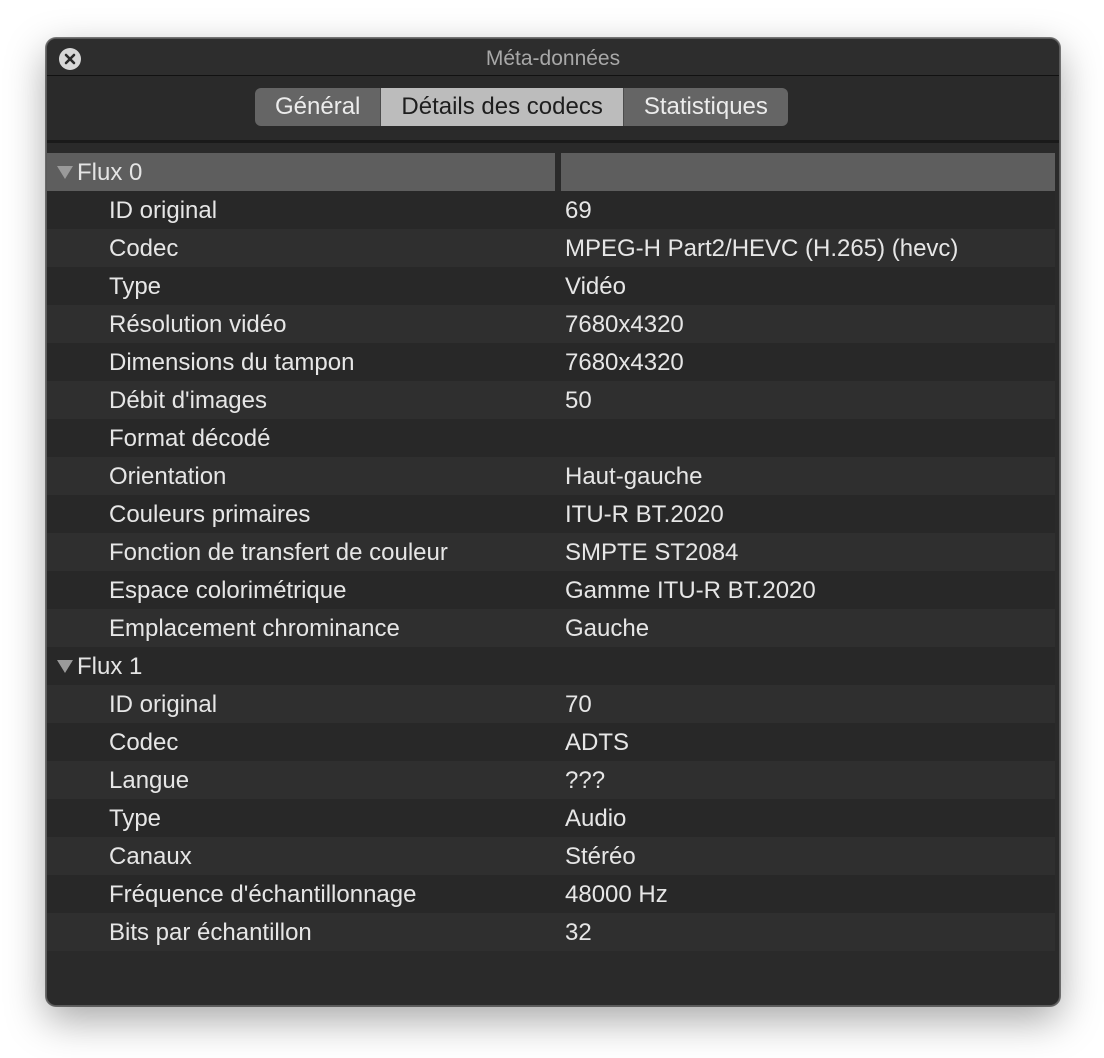 This screenshot has width=1104, height=1058. Describe the element at coordinates (553, 75) in the screenshot. I see `toolbar-divider` at that location.